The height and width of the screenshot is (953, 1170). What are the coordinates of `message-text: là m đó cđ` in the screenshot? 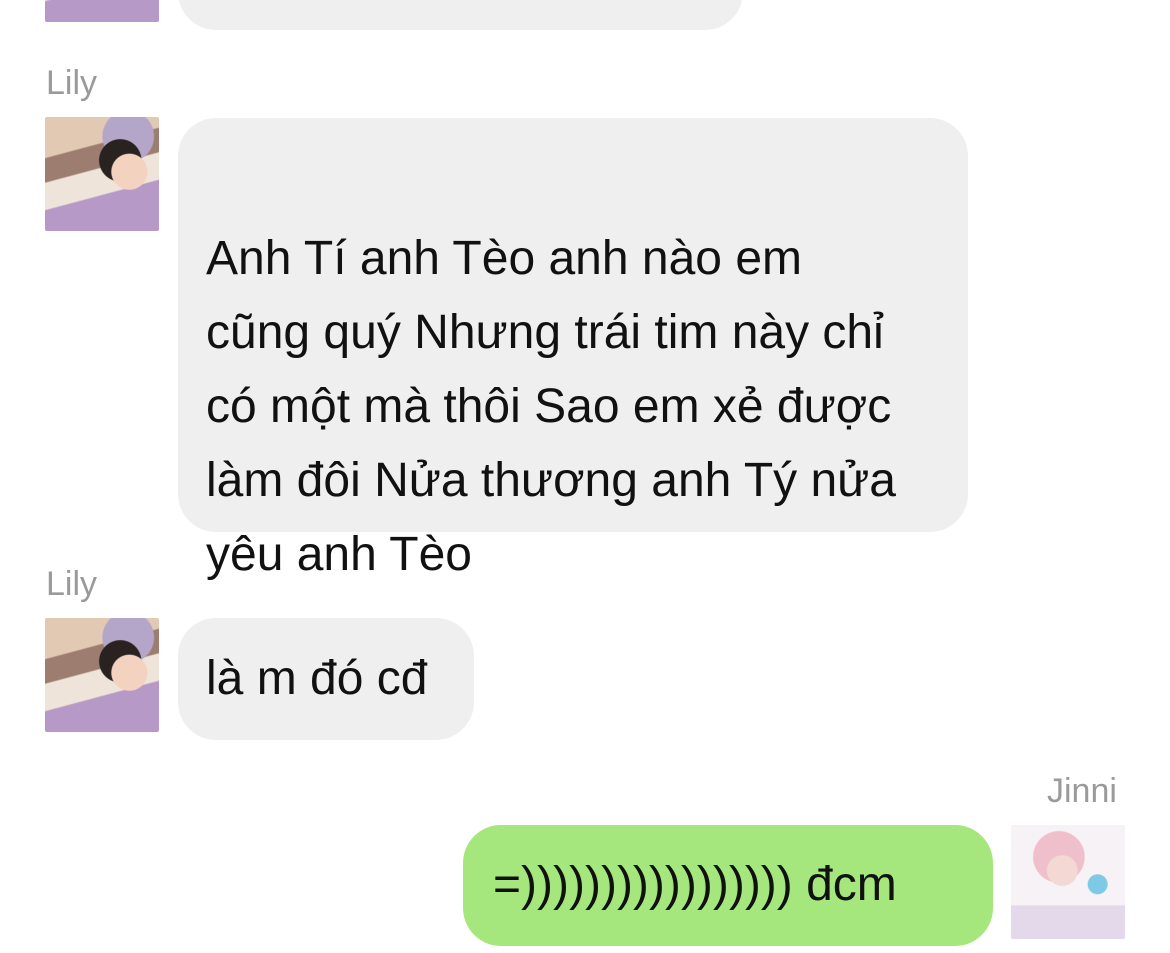 It's located at (317, 678).